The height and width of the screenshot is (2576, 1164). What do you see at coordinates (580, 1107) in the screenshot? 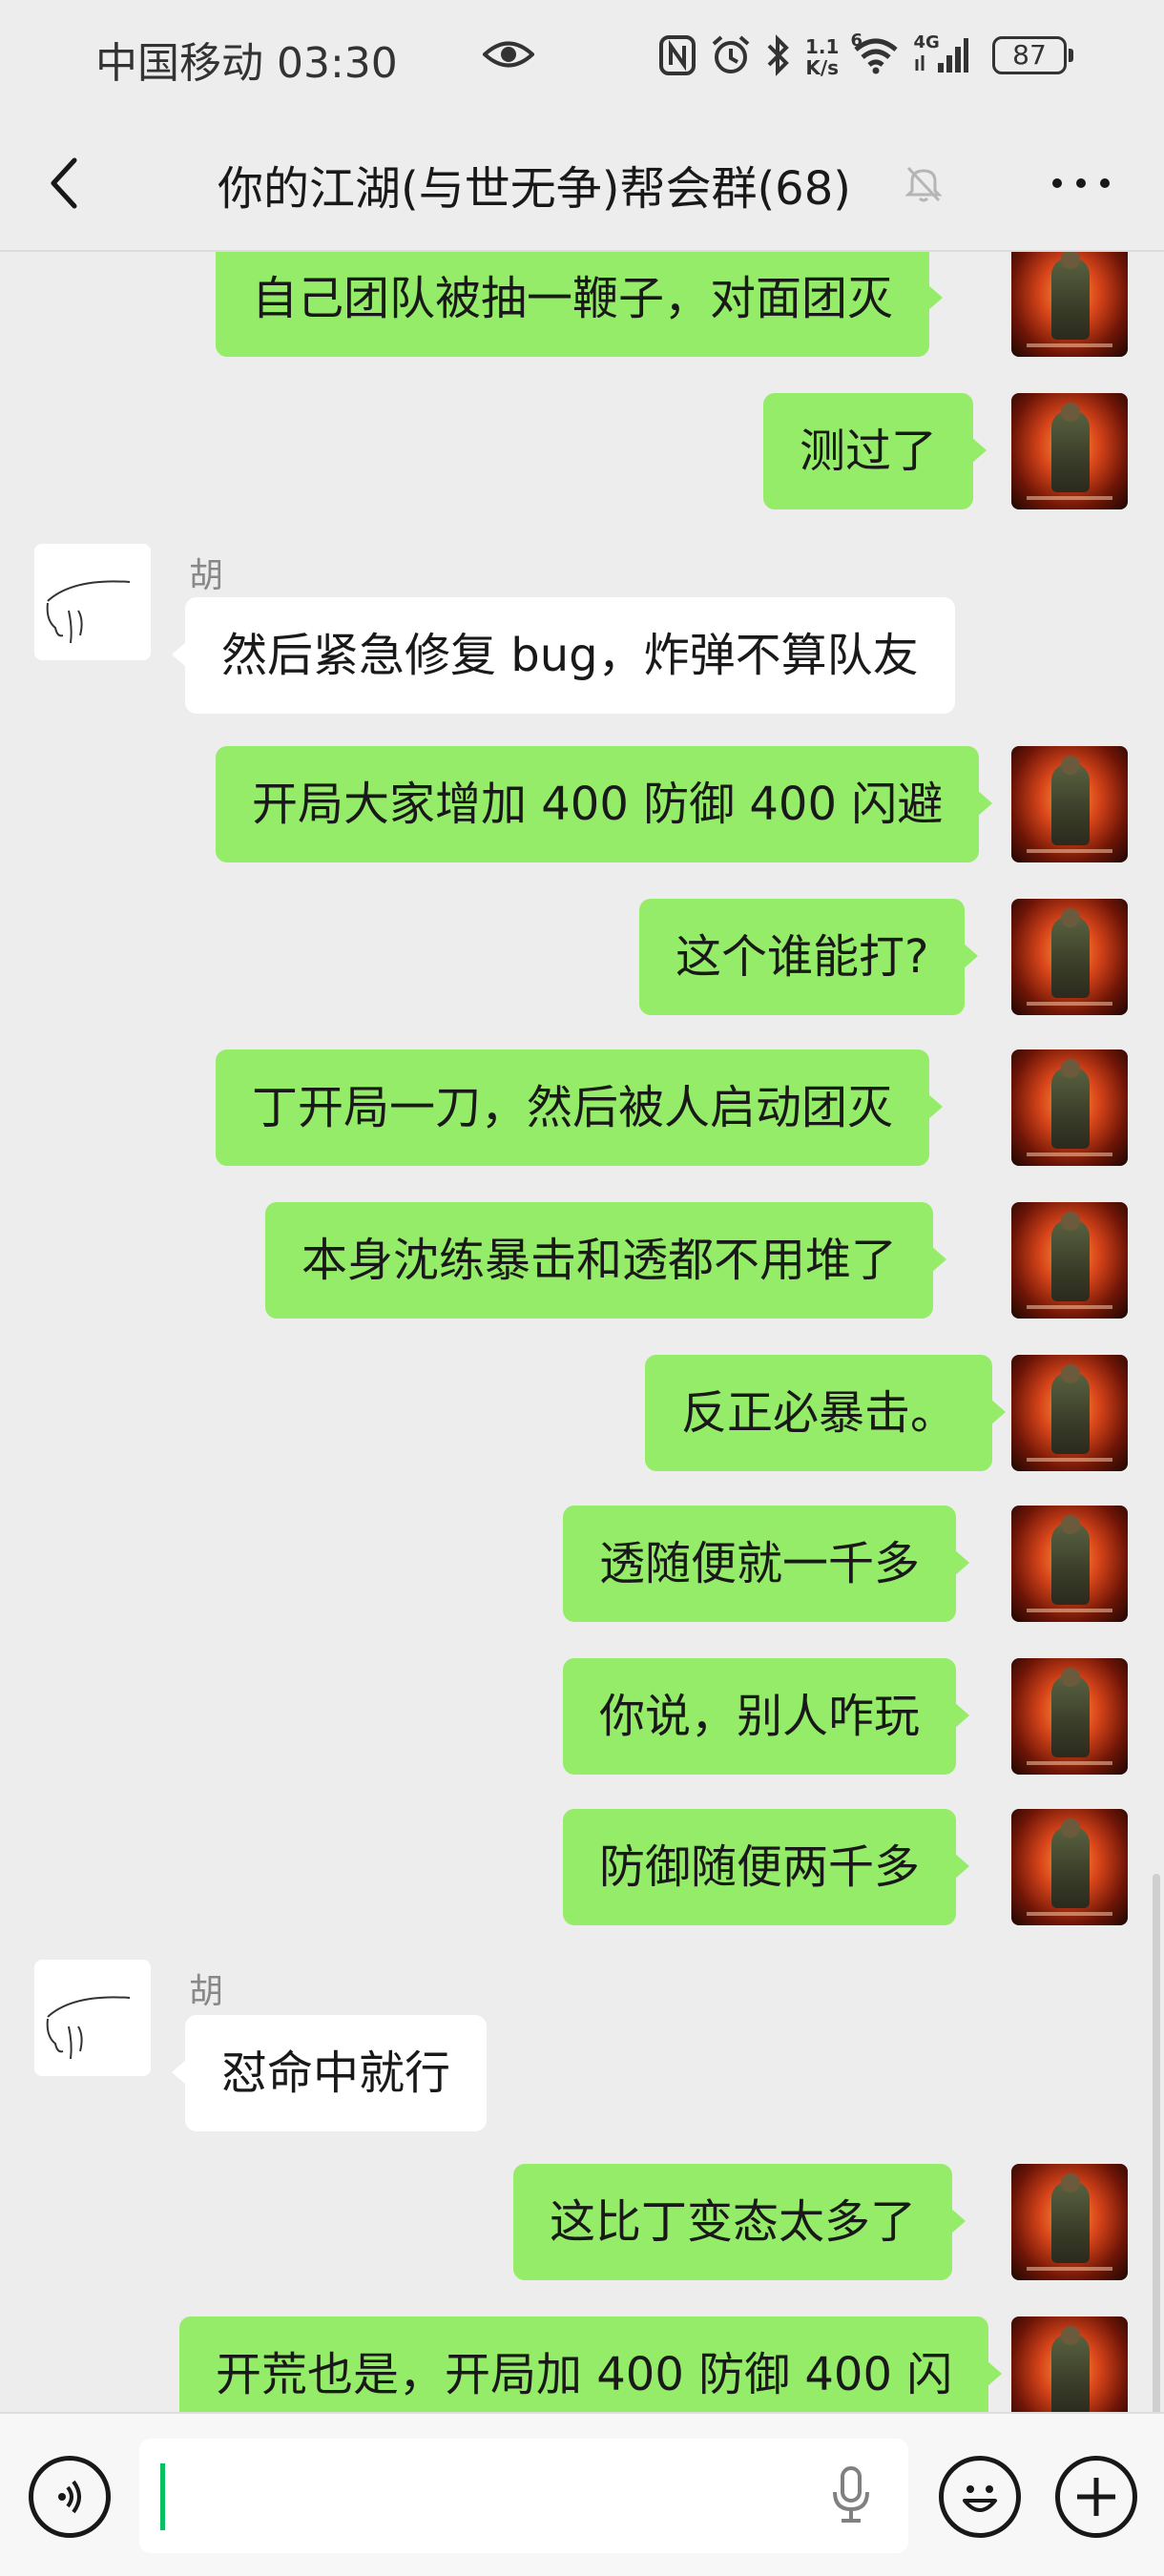
I see `my-message-bubble: 丁开局一刀，然后被人启动团灭` at bounding box center [580, 1107].